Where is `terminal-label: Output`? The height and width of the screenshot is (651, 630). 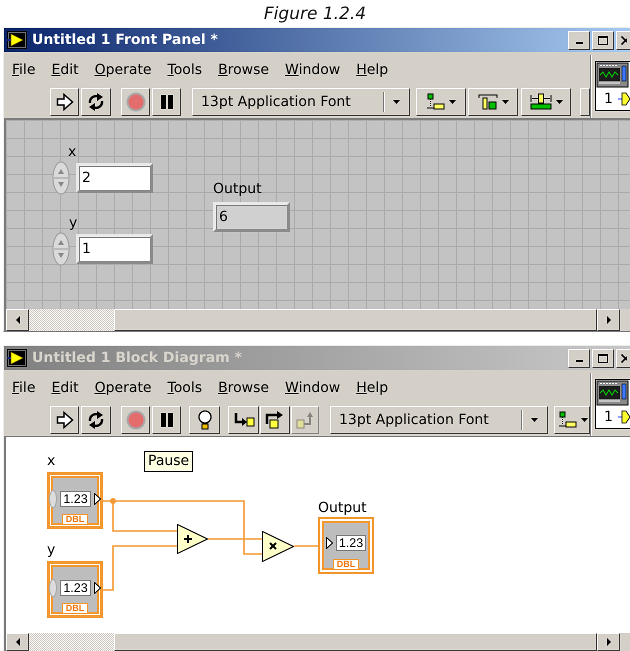 terminal-label: Output is located at coordinates (342, 508).